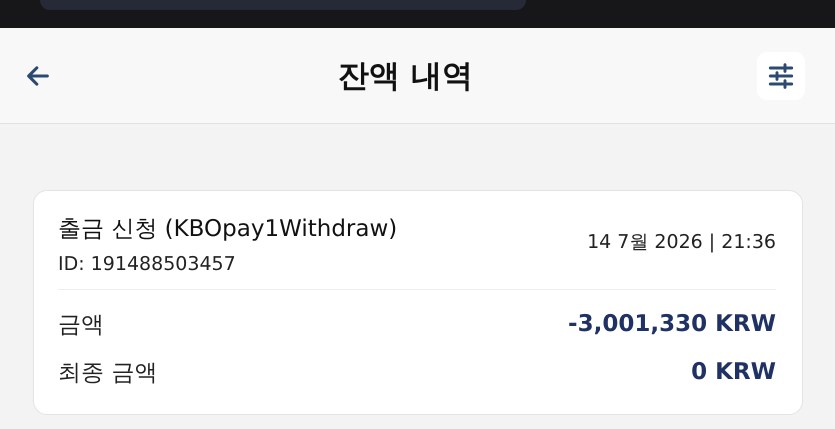  I want to click on amount-label: 금액, so click(81, 325).